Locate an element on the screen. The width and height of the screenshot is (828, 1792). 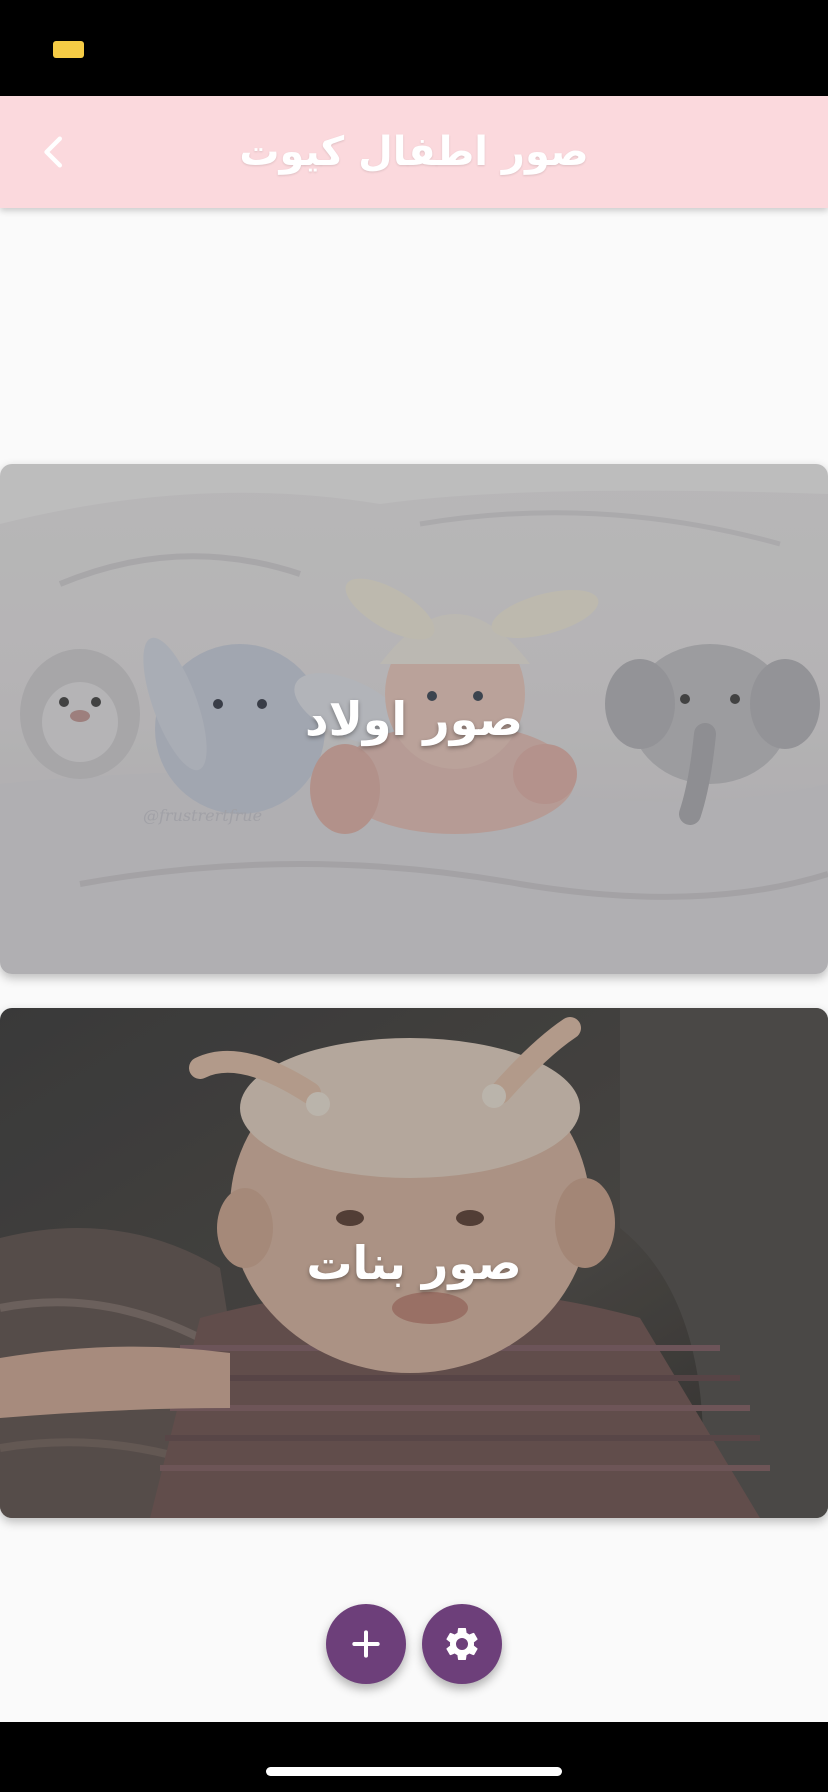
category-label-boys: صور اولاد is located at coordinates (413, 719).